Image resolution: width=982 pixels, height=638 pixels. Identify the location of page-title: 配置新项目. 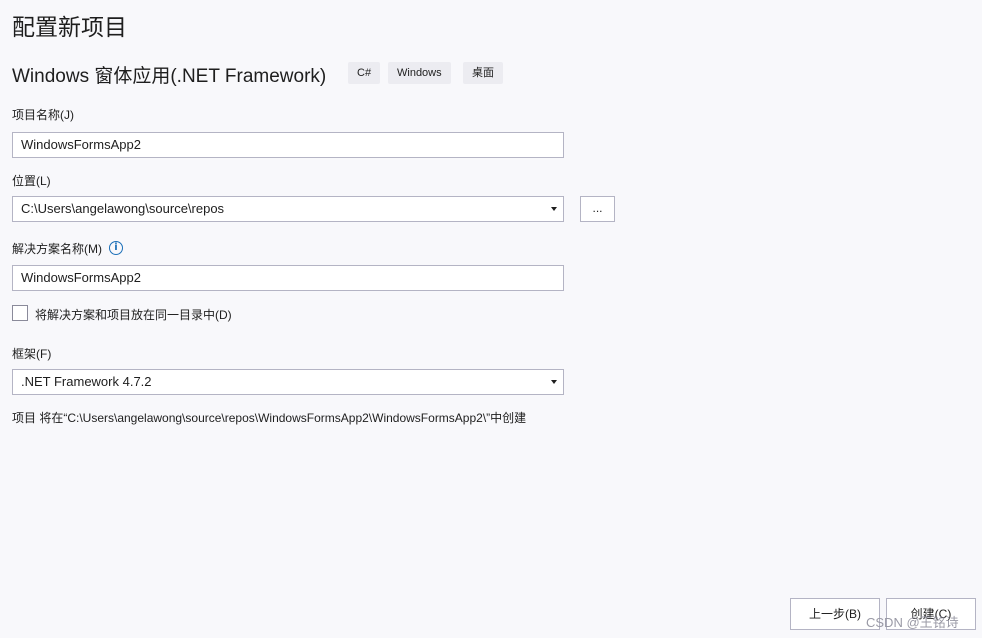
(69, 27).